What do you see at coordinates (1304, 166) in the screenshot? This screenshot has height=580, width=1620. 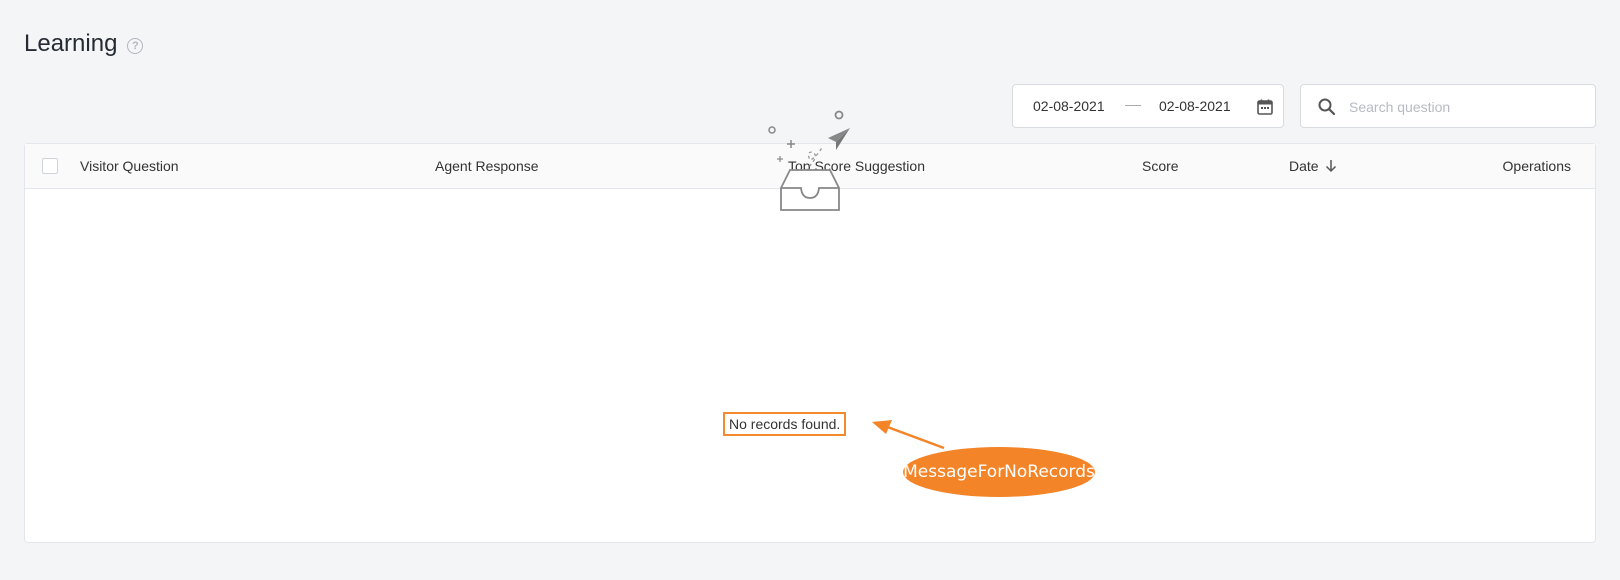 I see `column-date-label: Date` at bounding box center [1304, 166].